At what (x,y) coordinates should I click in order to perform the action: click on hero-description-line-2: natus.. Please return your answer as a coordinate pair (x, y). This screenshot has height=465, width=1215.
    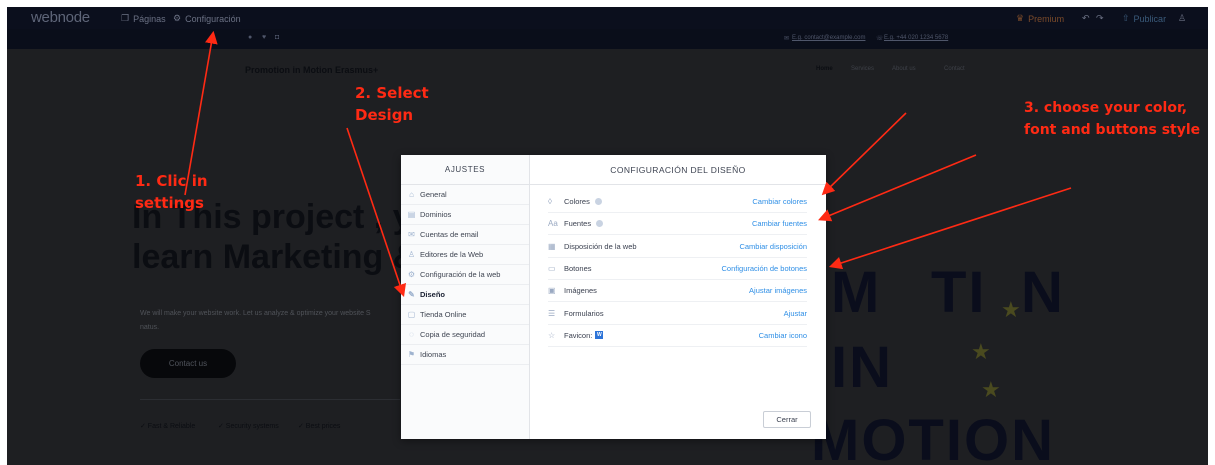
    Looking at the image, I should click on (150, 327).